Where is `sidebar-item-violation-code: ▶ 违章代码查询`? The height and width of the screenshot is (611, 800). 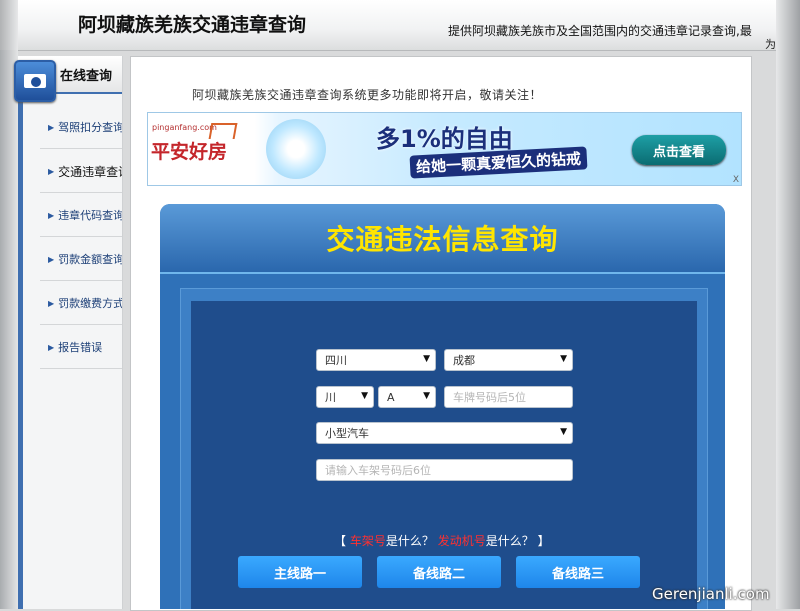
sidebar-item-violation-code: ▶ 违章代码查询 is located at coordinates (81, 215).